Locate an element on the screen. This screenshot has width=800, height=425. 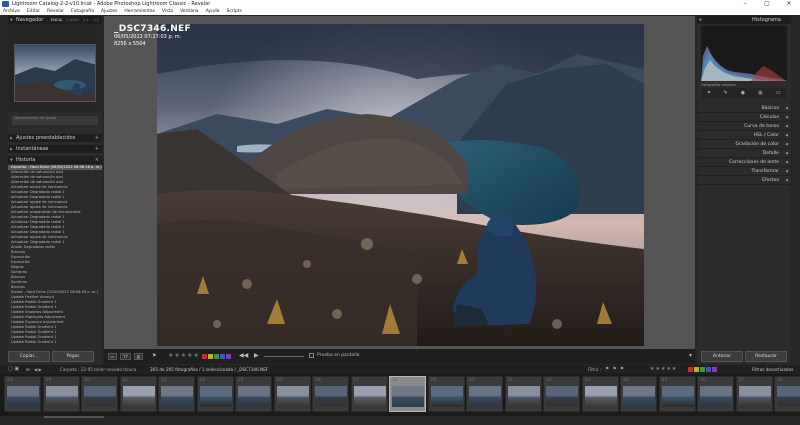
section-cálculos: Cálculos is located at coordinates (744, 117).